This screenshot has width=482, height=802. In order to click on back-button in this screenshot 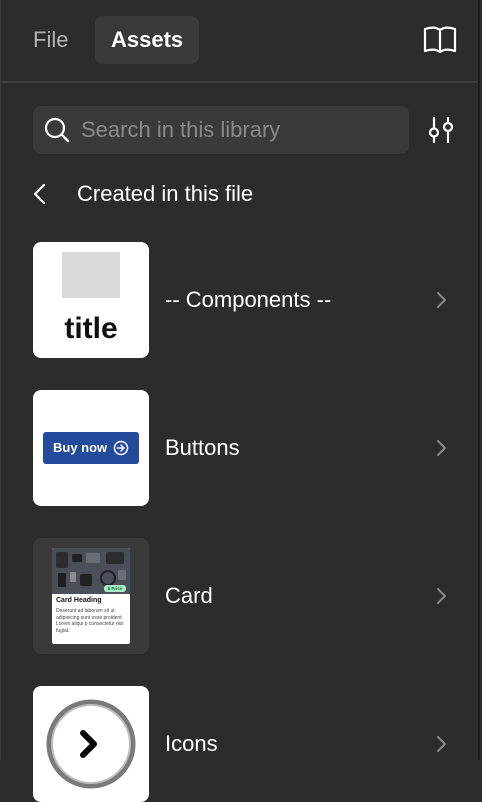, I will do `click(41, 194)`.